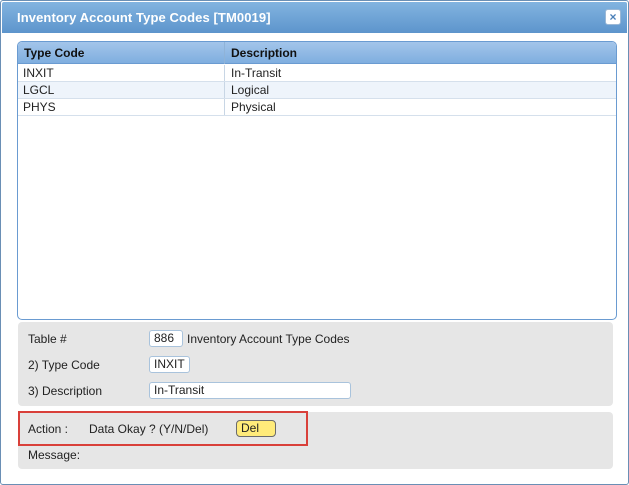 This screenshot has width=629, height=485. What do you see at coordinates (250, 90) in the screenshot?
I see `description-cell: Logical` at bounding box center [250, 90].